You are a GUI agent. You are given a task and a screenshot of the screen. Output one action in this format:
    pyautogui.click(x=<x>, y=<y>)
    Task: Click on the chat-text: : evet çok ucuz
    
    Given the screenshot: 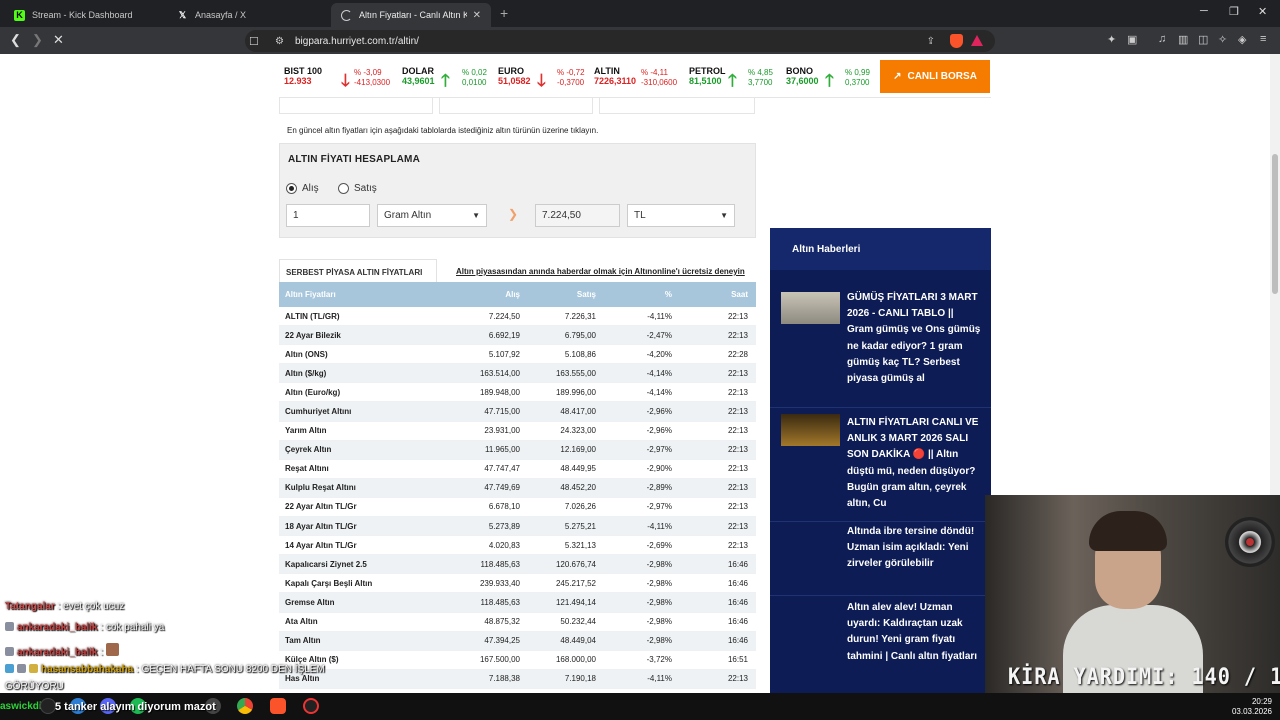 What is the action you would take?
    pyautogui.click(x=89, y=606)
    